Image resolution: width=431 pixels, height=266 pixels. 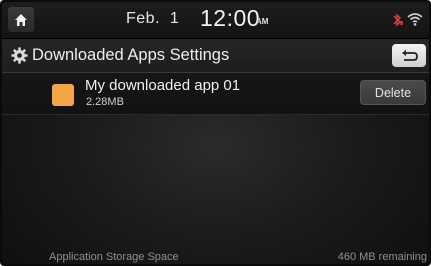 I want to click on back-arrow-icon, so click(x=410, y=55).